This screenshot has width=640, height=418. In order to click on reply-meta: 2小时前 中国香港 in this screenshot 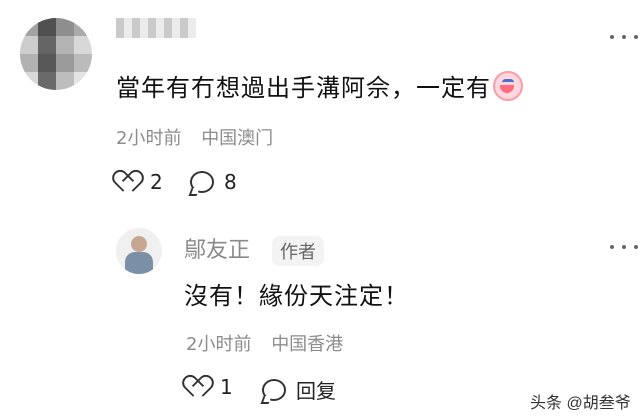, I will do `click(271, 343)`.